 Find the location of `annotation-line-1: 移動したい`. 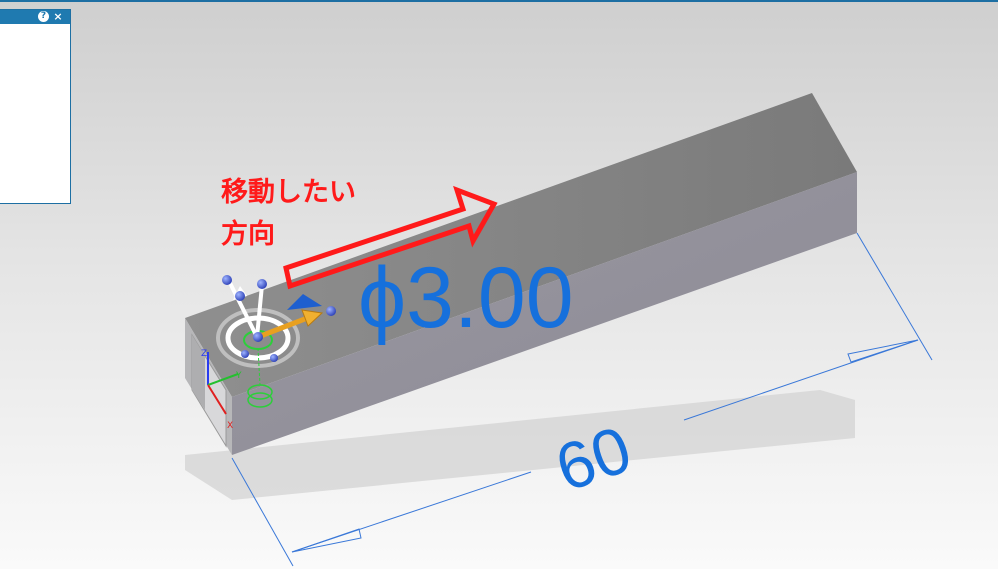

annotation-line-1: 移動したい is located at coordinates (288, 192).